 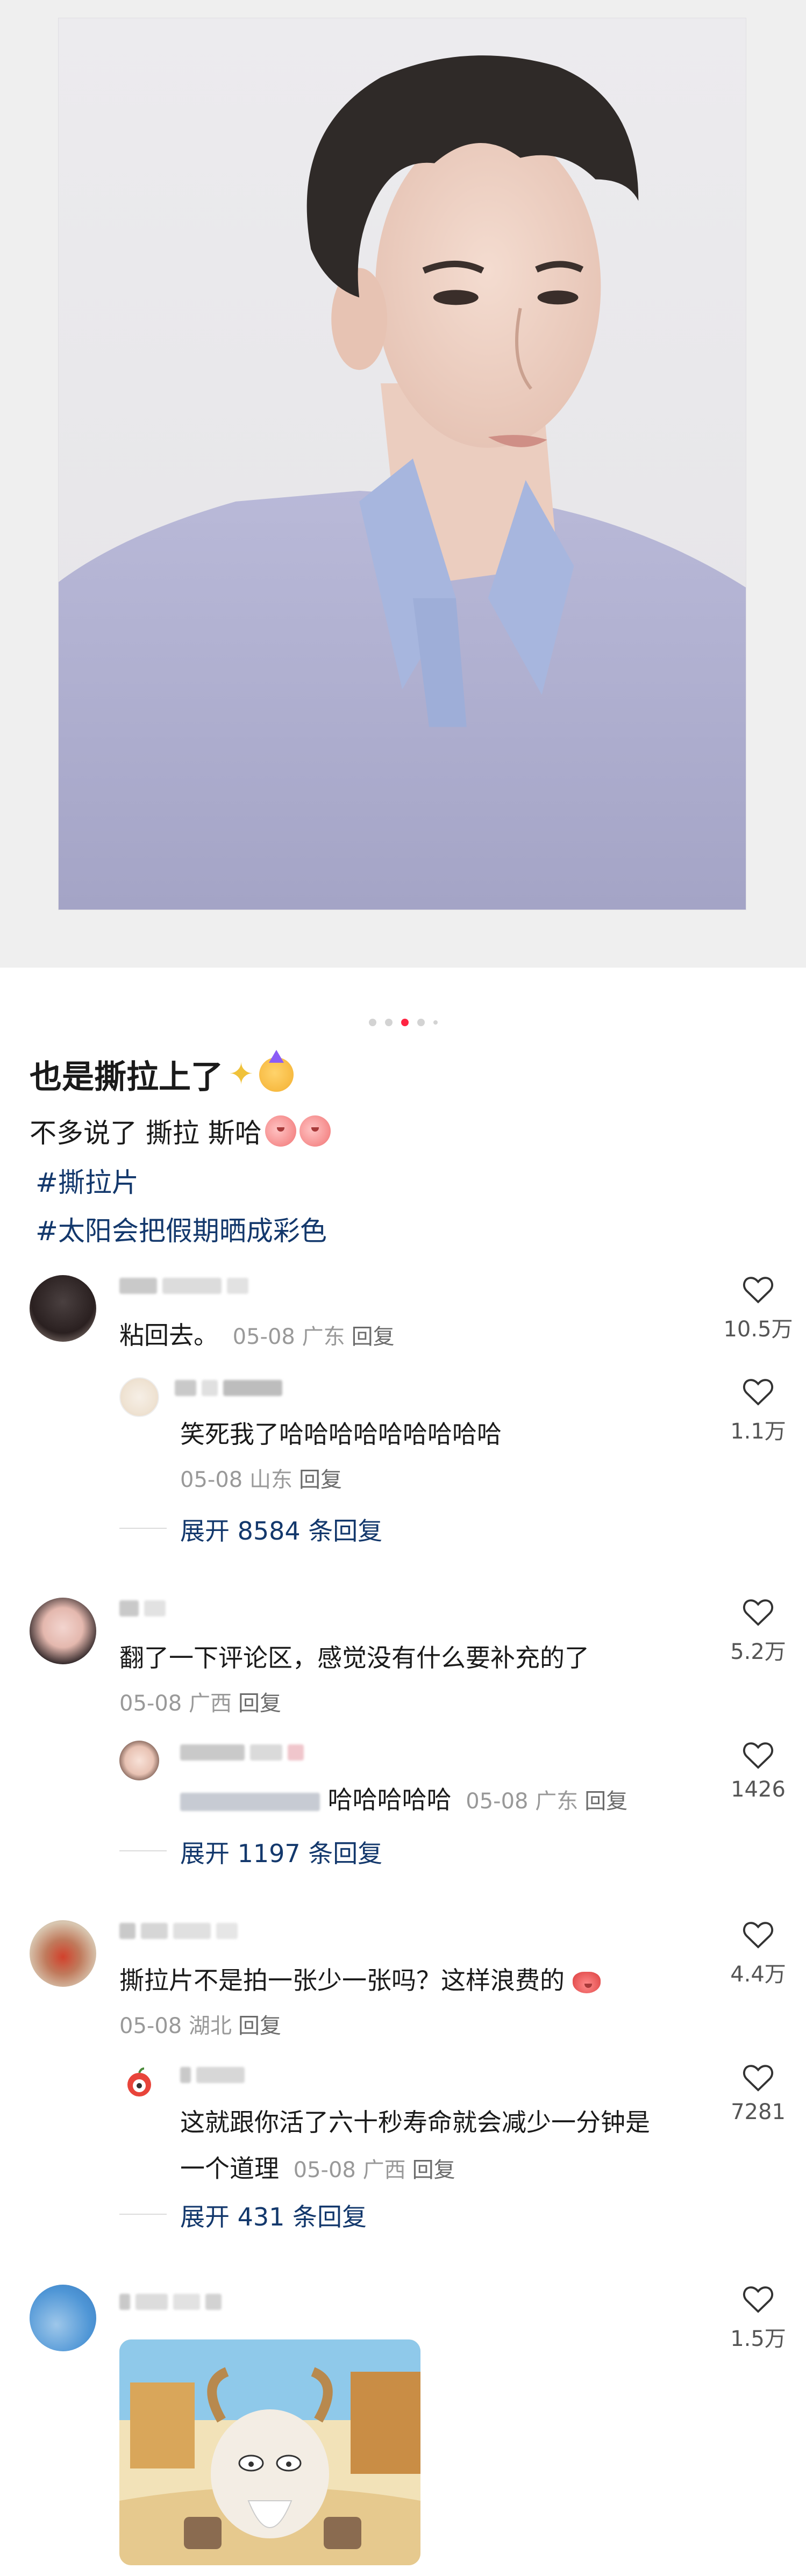 What do you see at coordinates (271, 1480) in the screenshot?
I see `comment-location: 山东` at bounding box center [271, 1480].